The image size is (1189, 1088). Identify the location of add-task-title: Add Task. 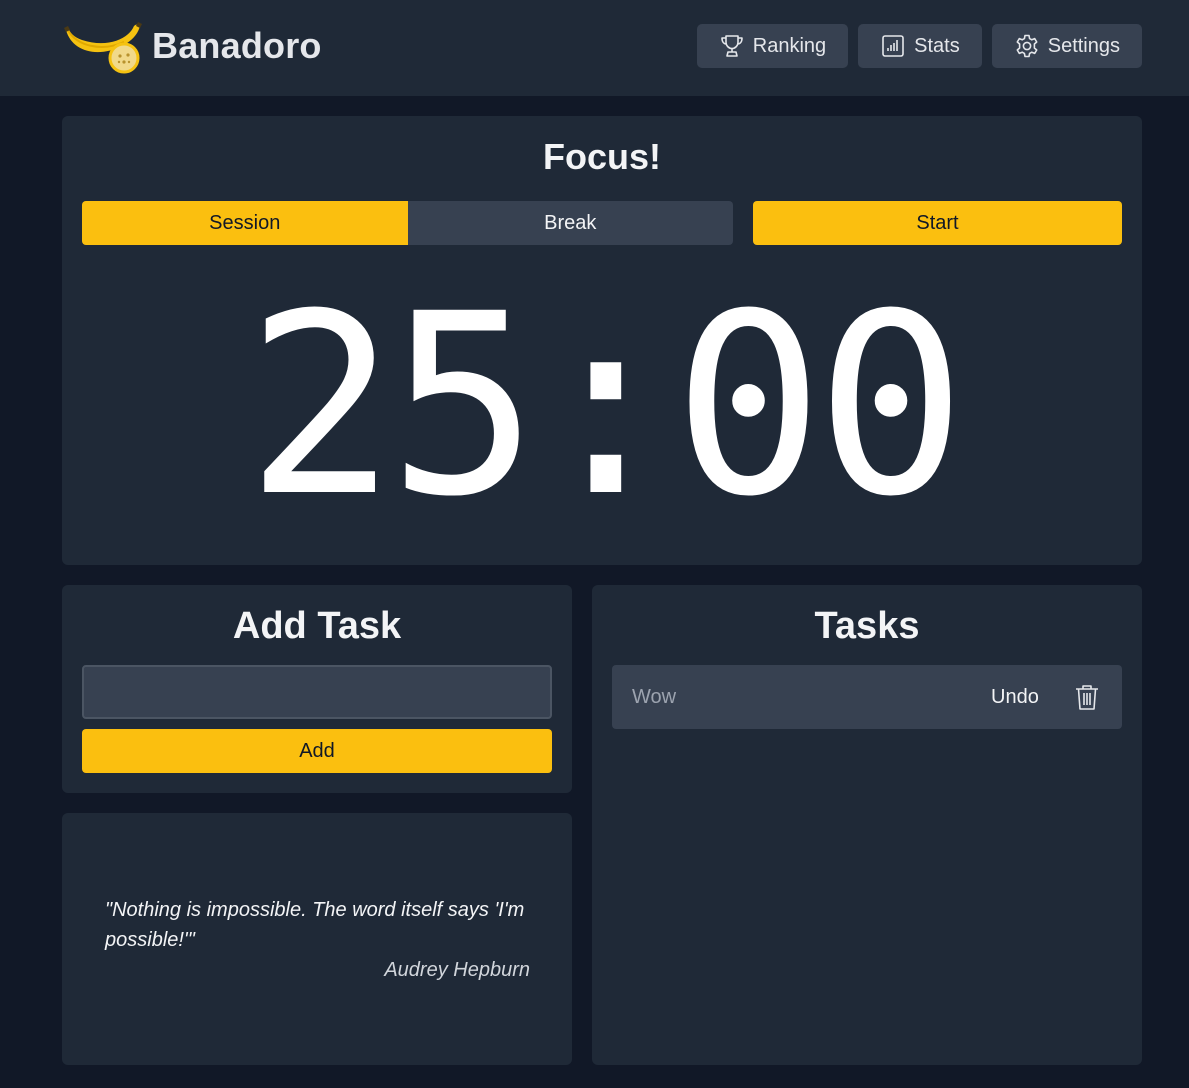
(317, 626).